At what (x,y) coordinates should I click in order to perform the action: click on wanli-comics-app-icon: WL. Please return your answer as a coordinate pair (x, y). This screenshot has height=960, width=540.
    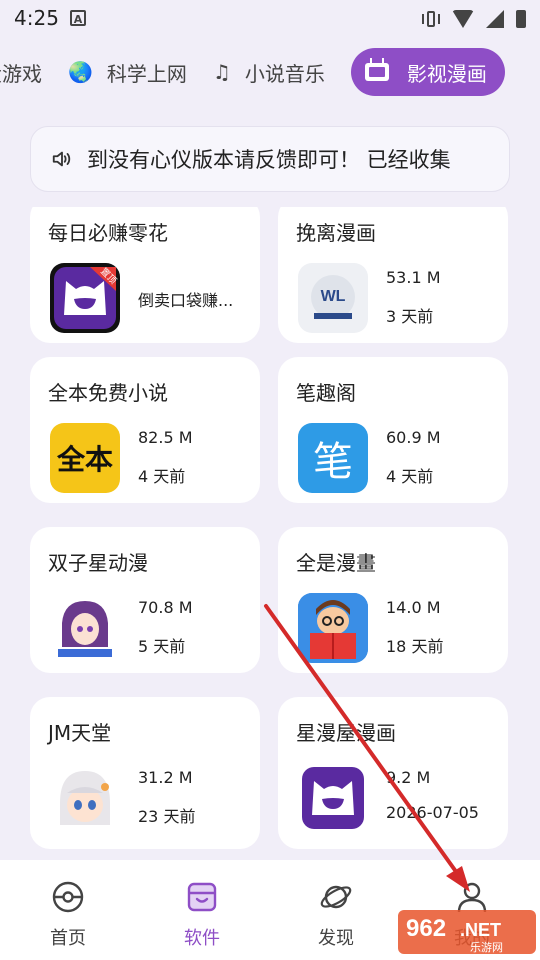
    Looking at the image, I should click on (333, 298).